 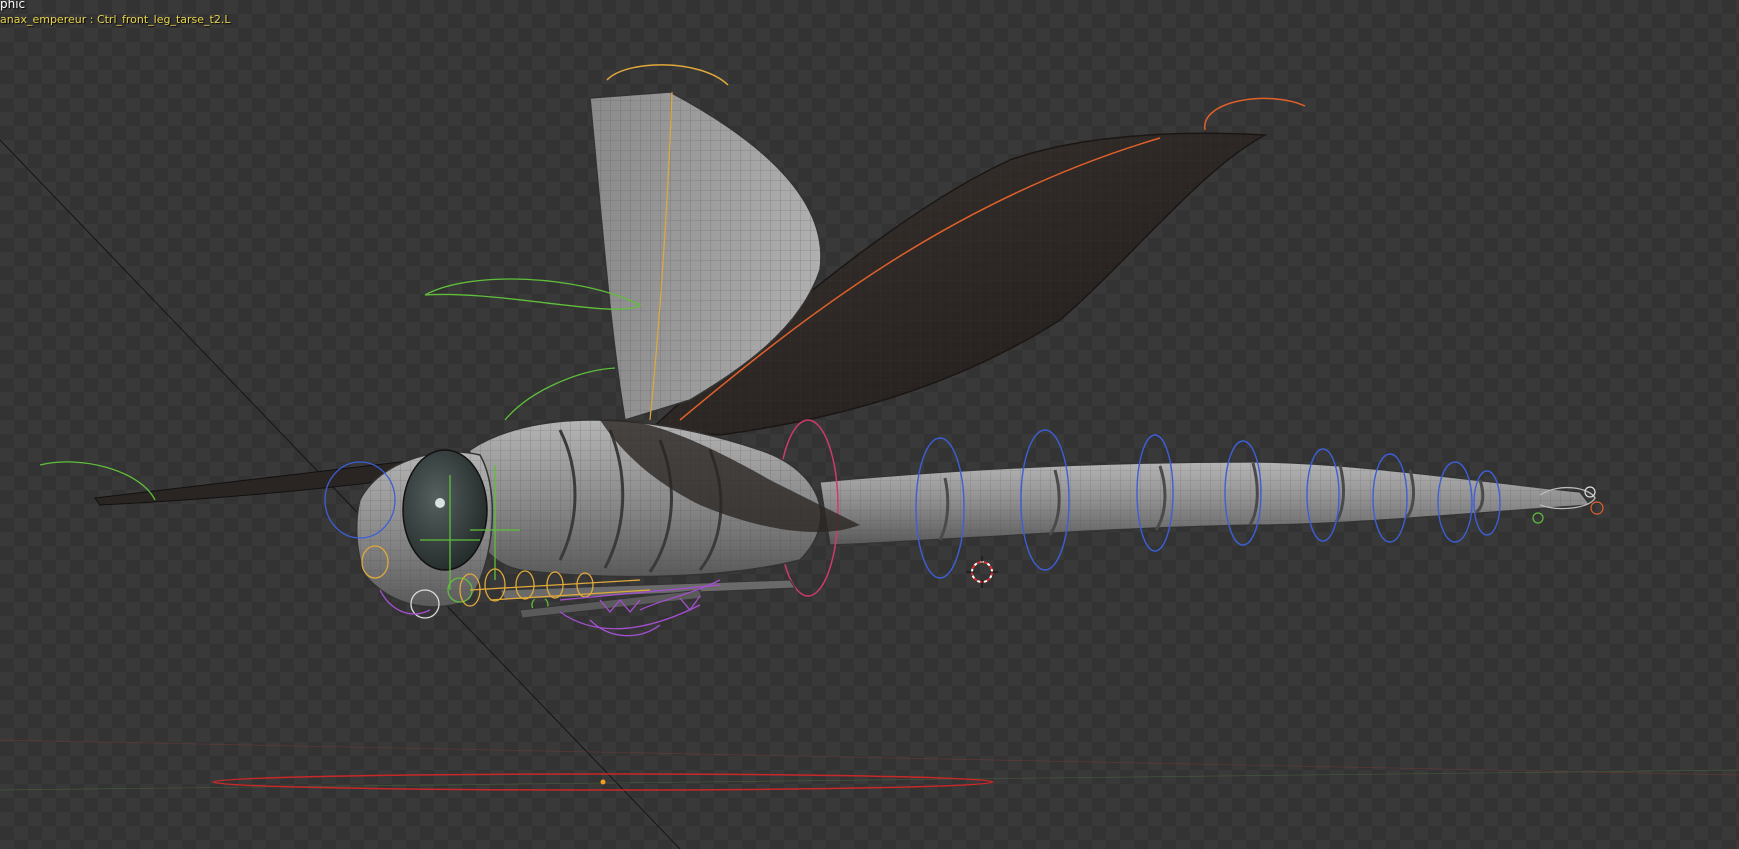 I want to click on 3d-cursor-icon, so click(x=982, y=572).